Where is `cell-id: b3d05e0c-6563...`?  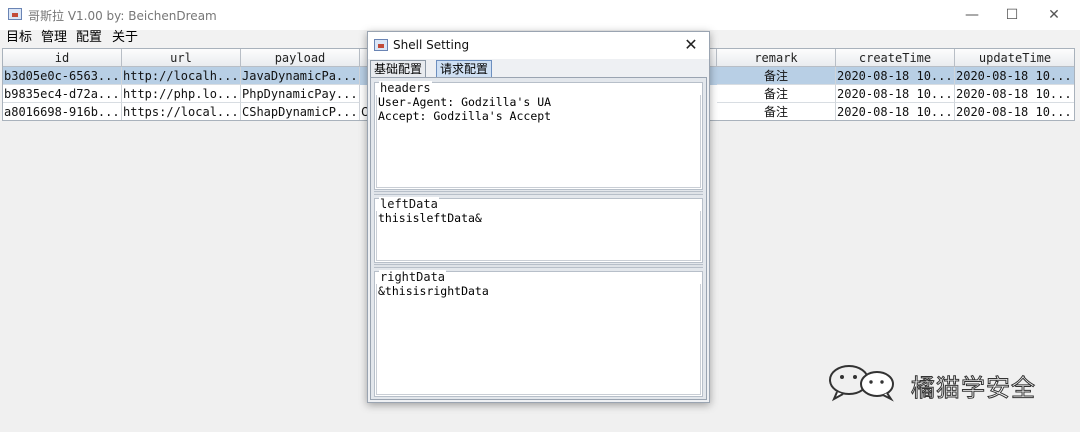 cell-id: b3d05e0c-6563... is located at coordinates (62, 76).